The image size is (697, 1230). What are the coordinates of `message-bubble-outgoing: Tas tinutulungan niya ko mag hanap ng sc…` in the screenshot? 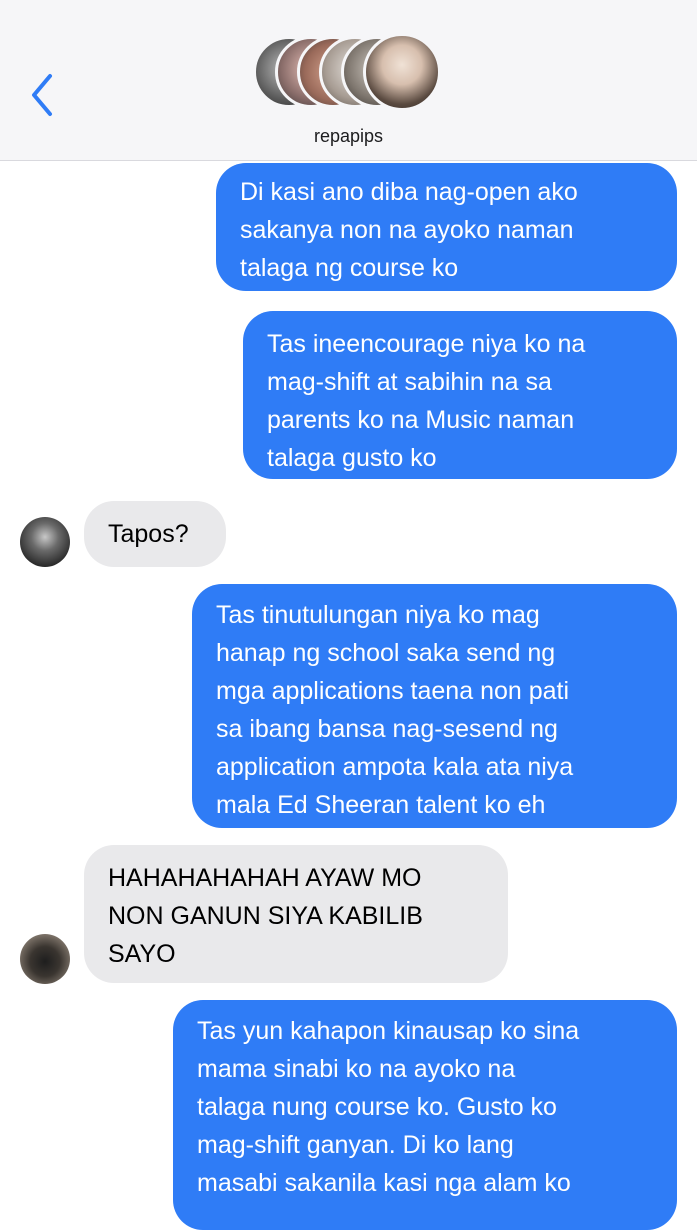 It's located at (434, 706).